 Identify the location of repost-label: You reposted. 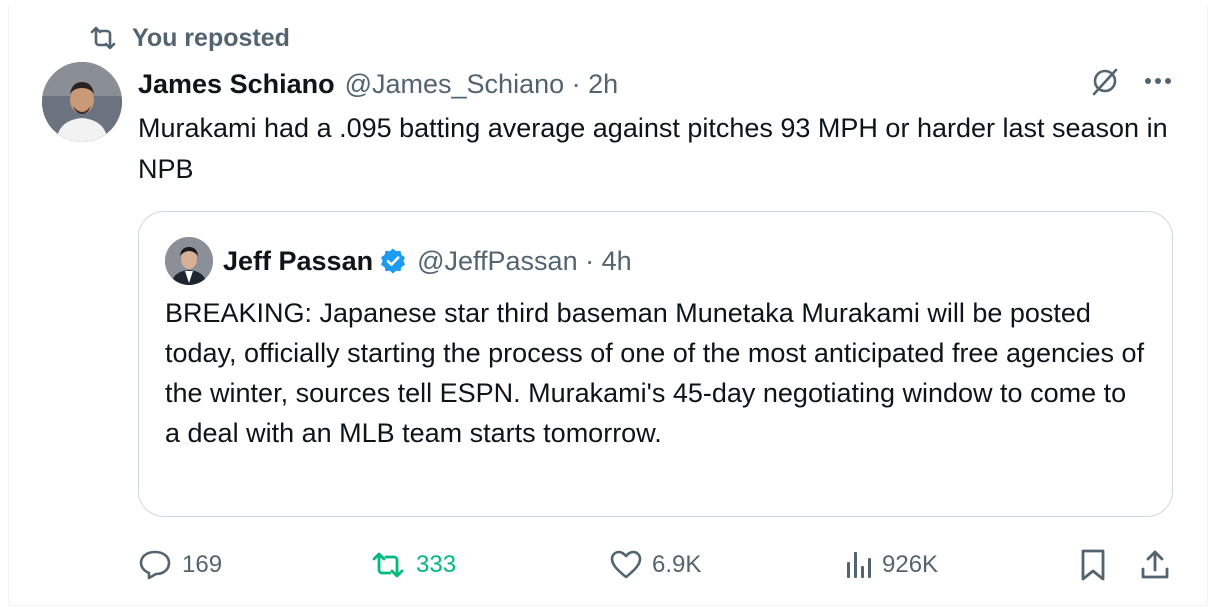
(211, 37).